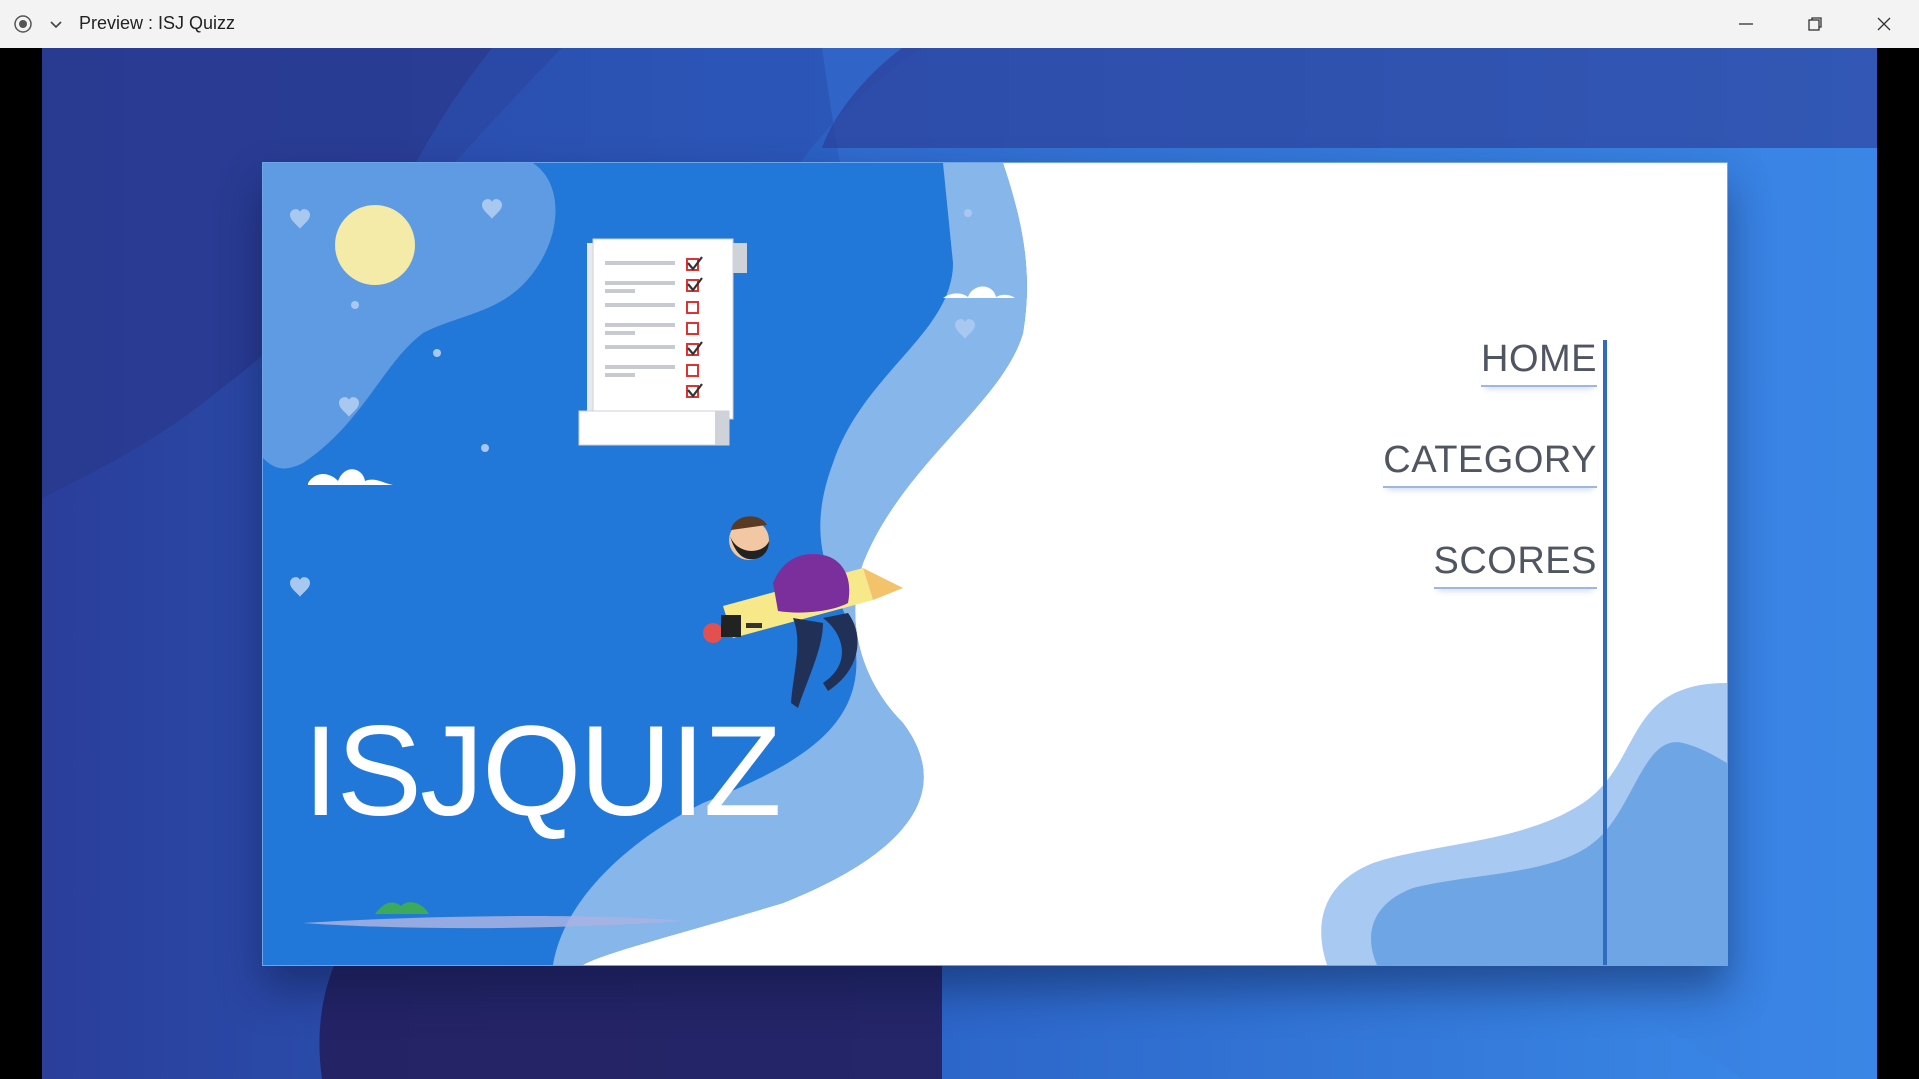 Image resolution: width=1919 pixels, height=1079 pixels. I want to click on record-icon, so click(23, 24).